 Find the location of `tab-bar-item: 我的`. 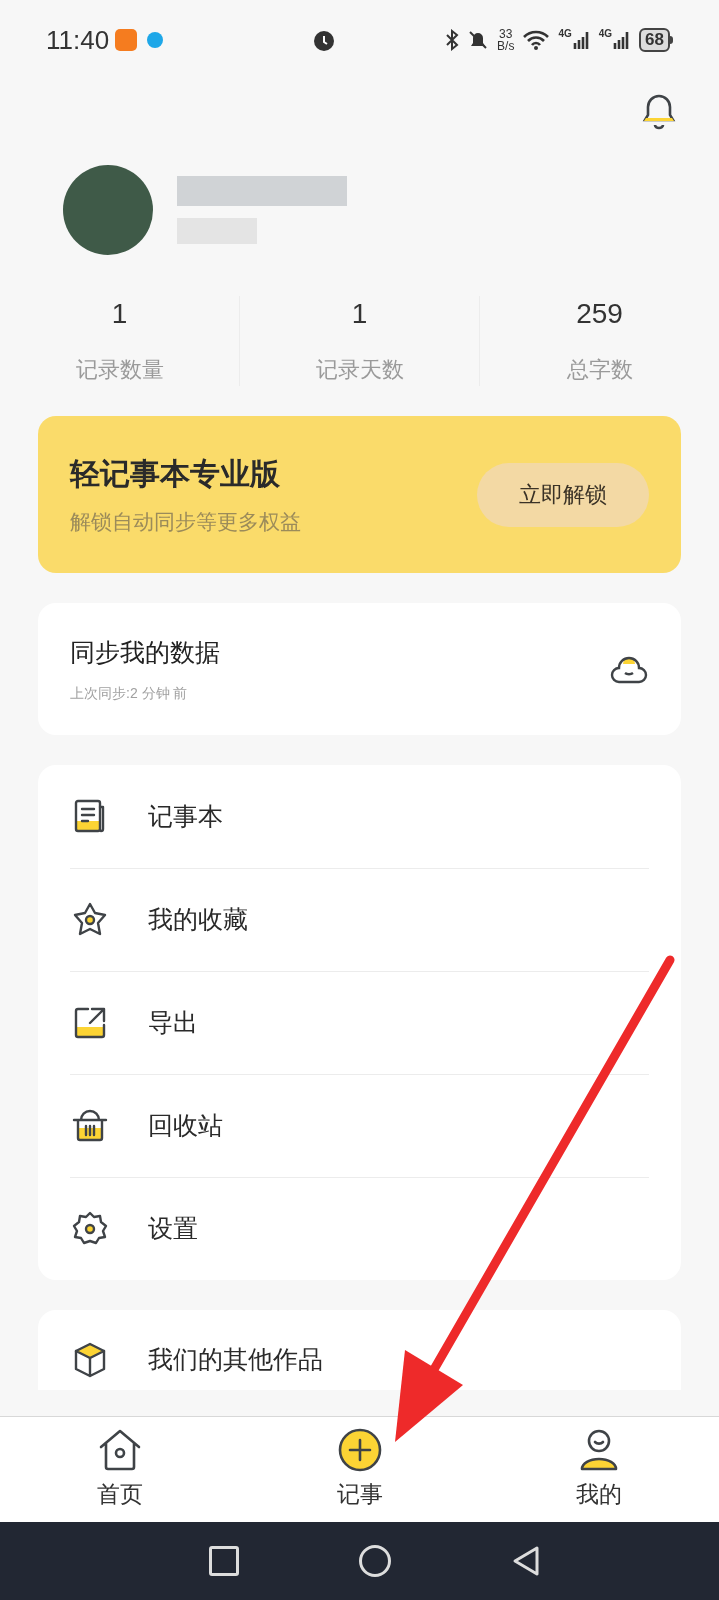

tab-bar-item: 我的 is located at coordinates (599, 1469).